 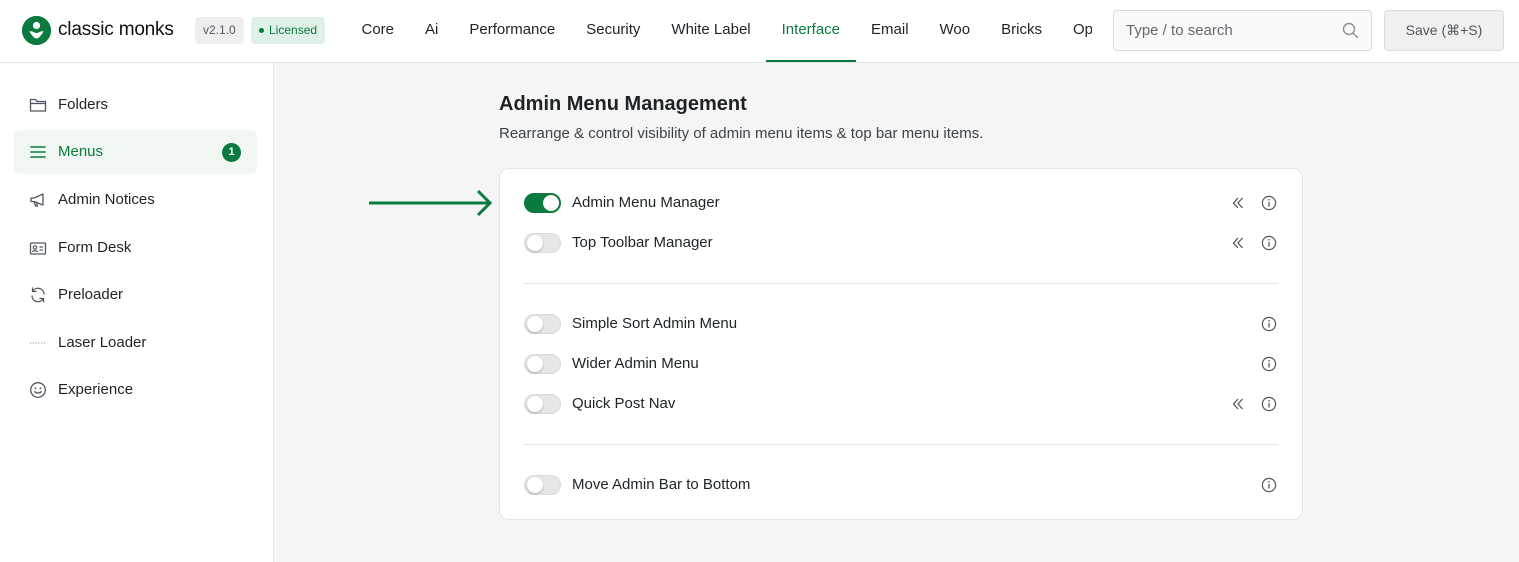 What do you see at coordinates (293, 30) in the screenshot?
I see `license-label: Licensed` at bounding box center [293, 30].